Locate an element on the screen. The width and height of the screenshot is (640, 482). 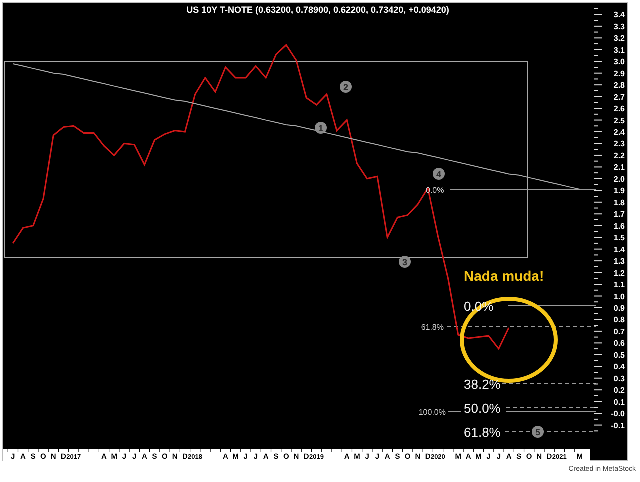
fib-label: 38.2% is located at coordinates (482, 384).